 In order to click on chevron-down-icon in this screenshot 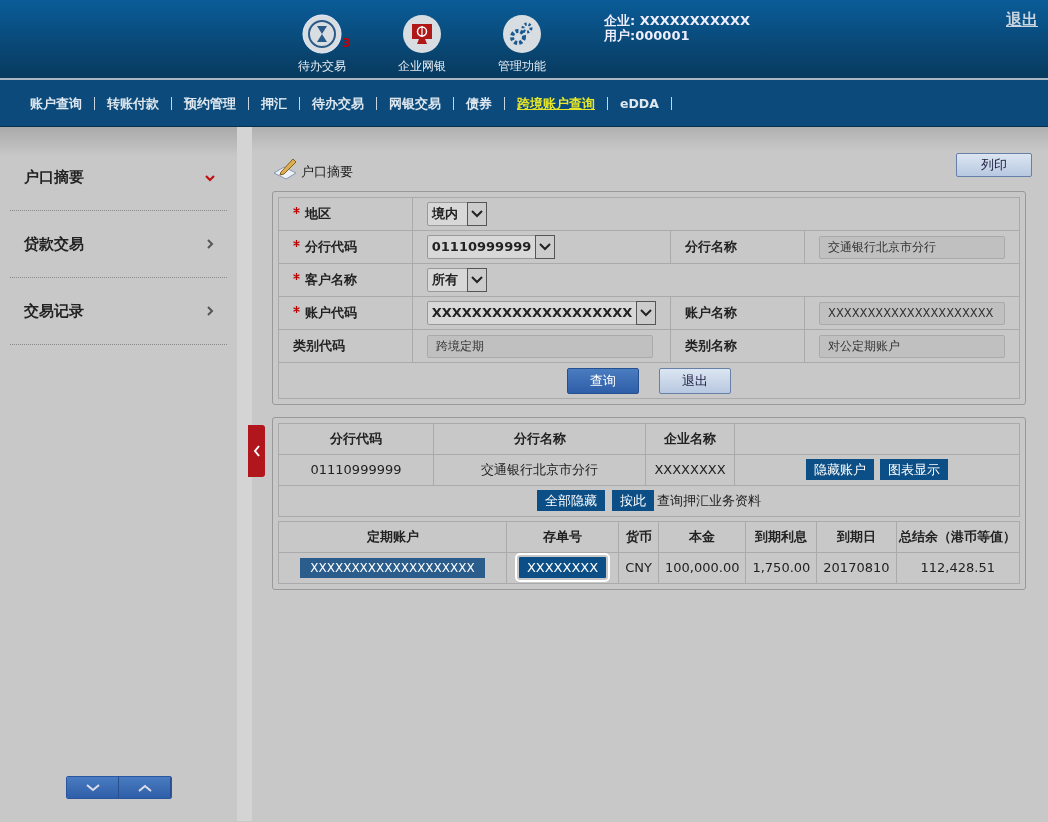, I will do `click(92, 787)`.